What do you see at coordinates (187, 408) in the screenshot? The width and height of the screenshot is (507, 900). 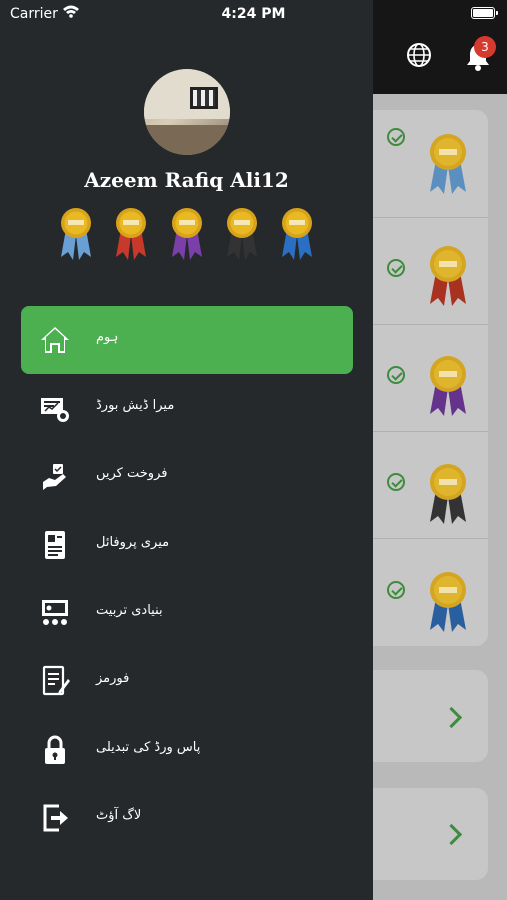 I see `drawer-item-leaderboard: میرا ڈیش بورڈ` at bounding box center [187, 408].